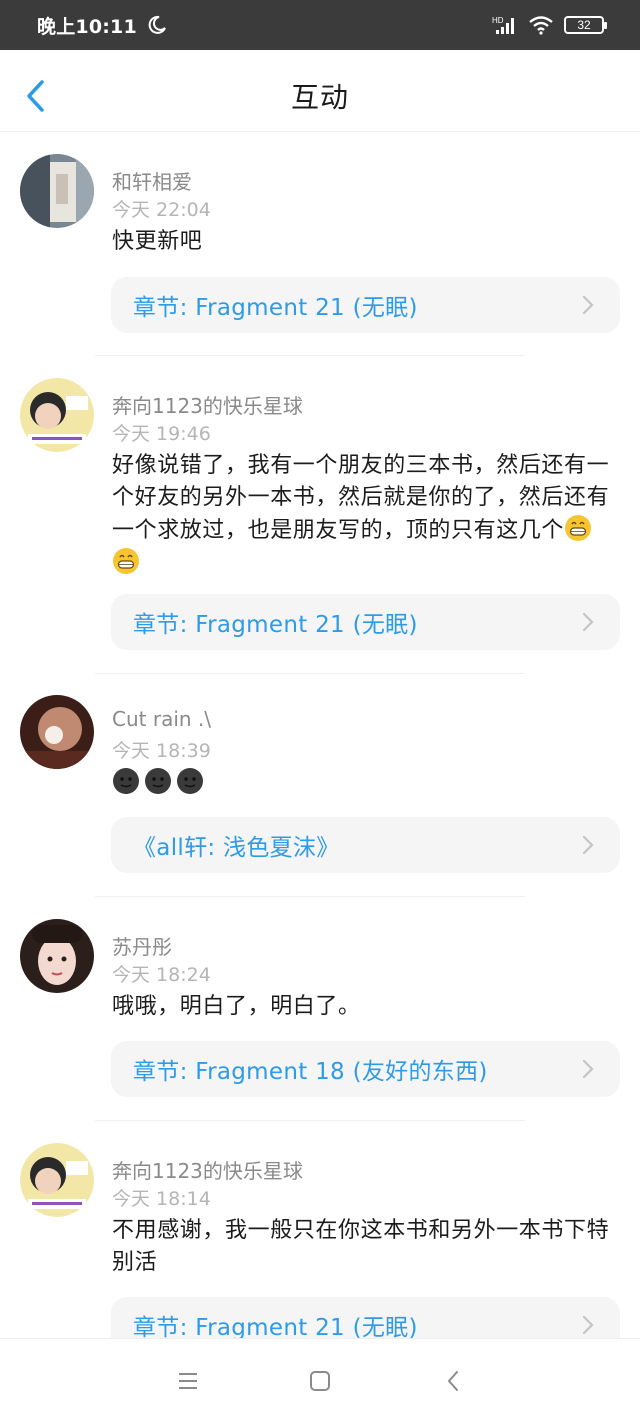 Image resolution: width=640 pixels, height=1422 pixels. Describe the element at coordinates (161, 210) in the screenshot. I see `comment-time: 今天 22:04` at that location.